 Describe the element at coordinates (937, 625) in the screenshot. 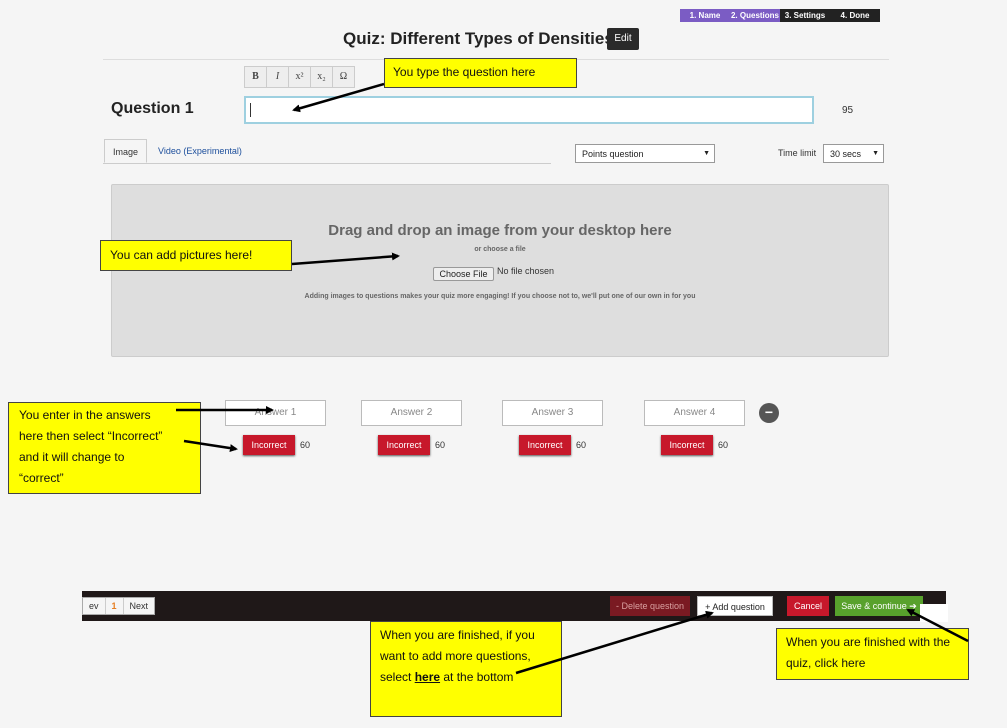

I see `arrow-to-save` at that location.